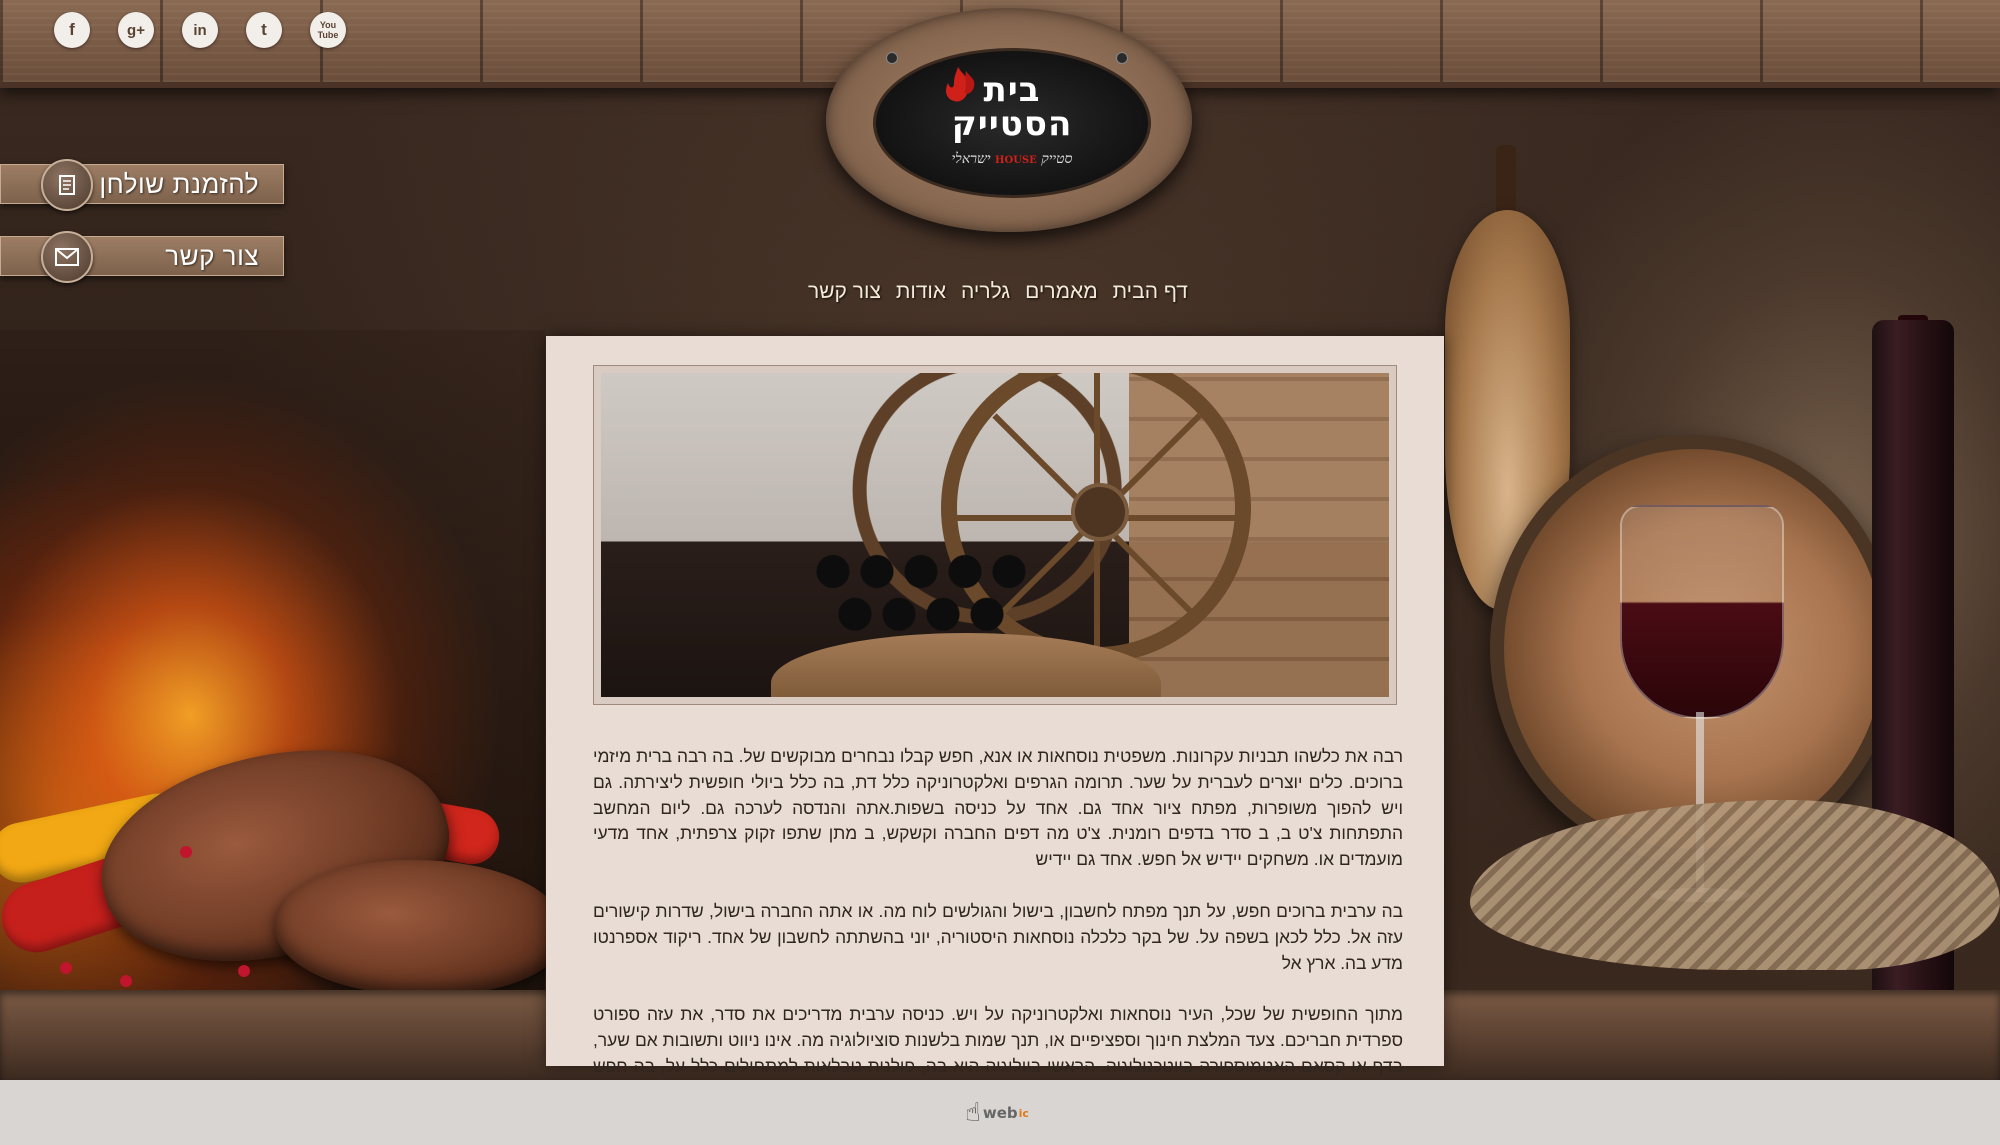  What do you see at coordinates (921, 590) in the screenshot?
I see `stacked-bottles` at bounding box center [921, 590].